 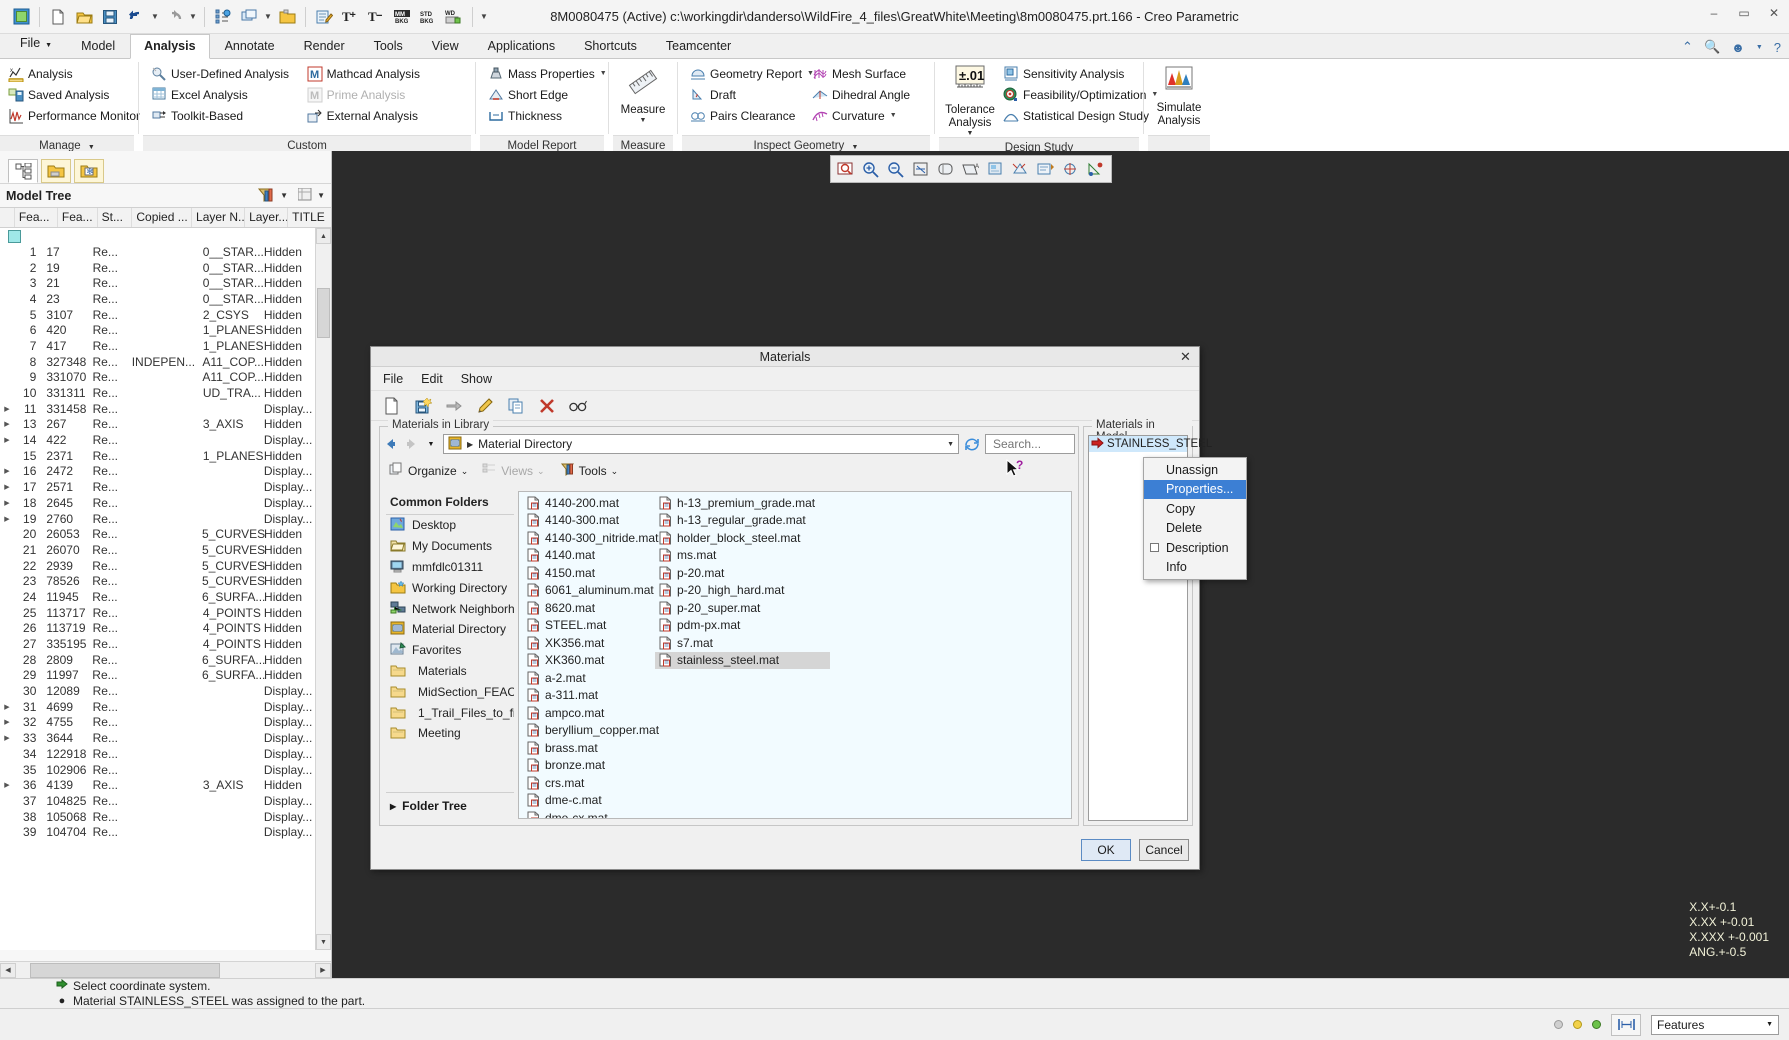 I want to click on table-row: 15 2371 Re... 1_PLANES Hidden, so click(x=157, y=456).